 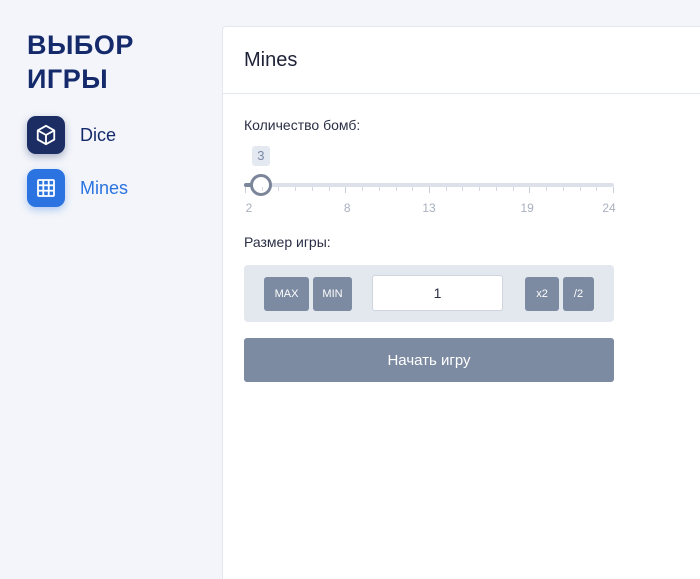 I want to click on sidebar-item-label: Mines, so click(x=104, y=187).